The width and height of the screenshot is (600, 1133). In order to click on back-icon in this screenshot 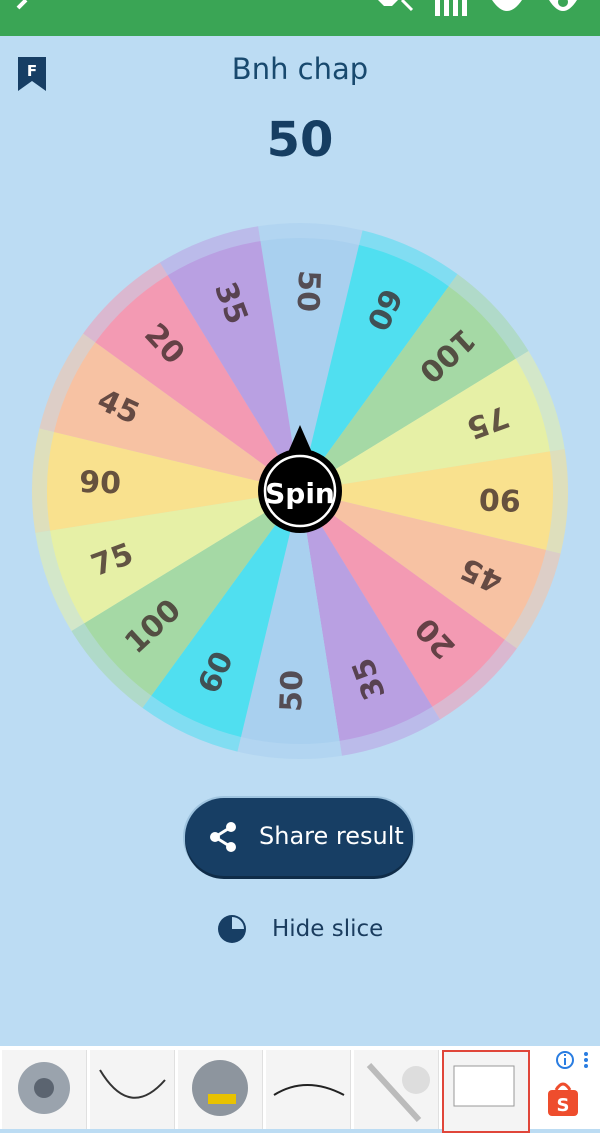, I will do `click(23, 7)`.